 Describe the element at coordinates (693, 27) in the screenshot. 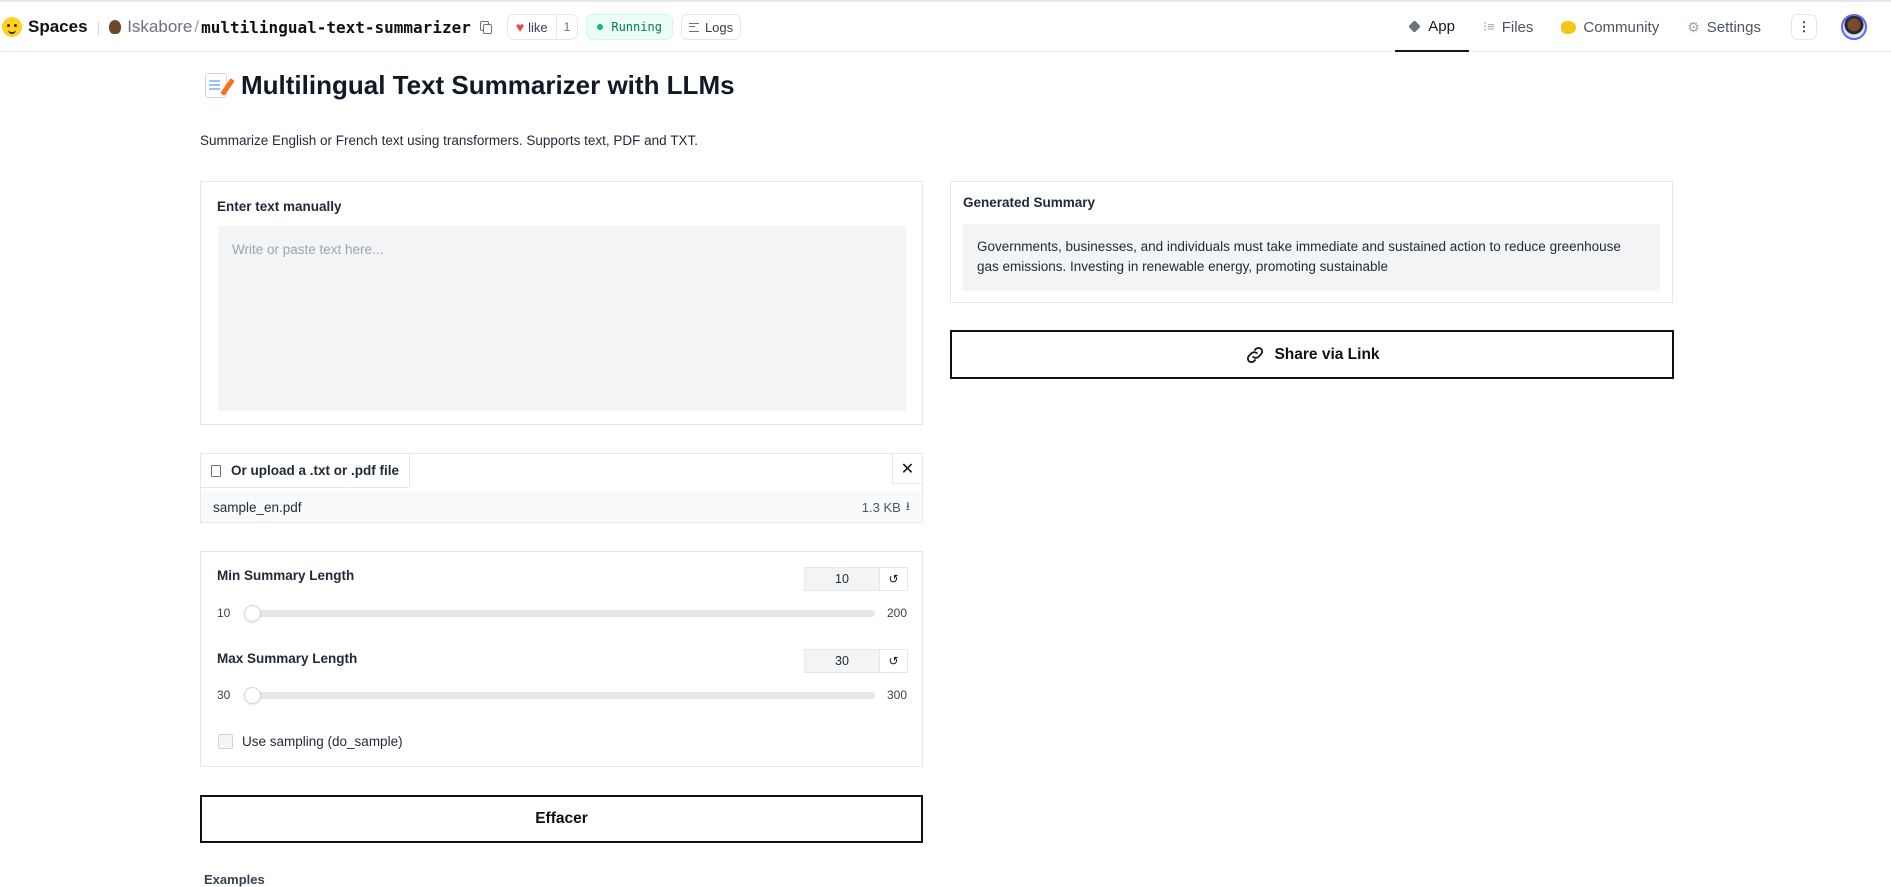

I see `logs-icon` at that location.